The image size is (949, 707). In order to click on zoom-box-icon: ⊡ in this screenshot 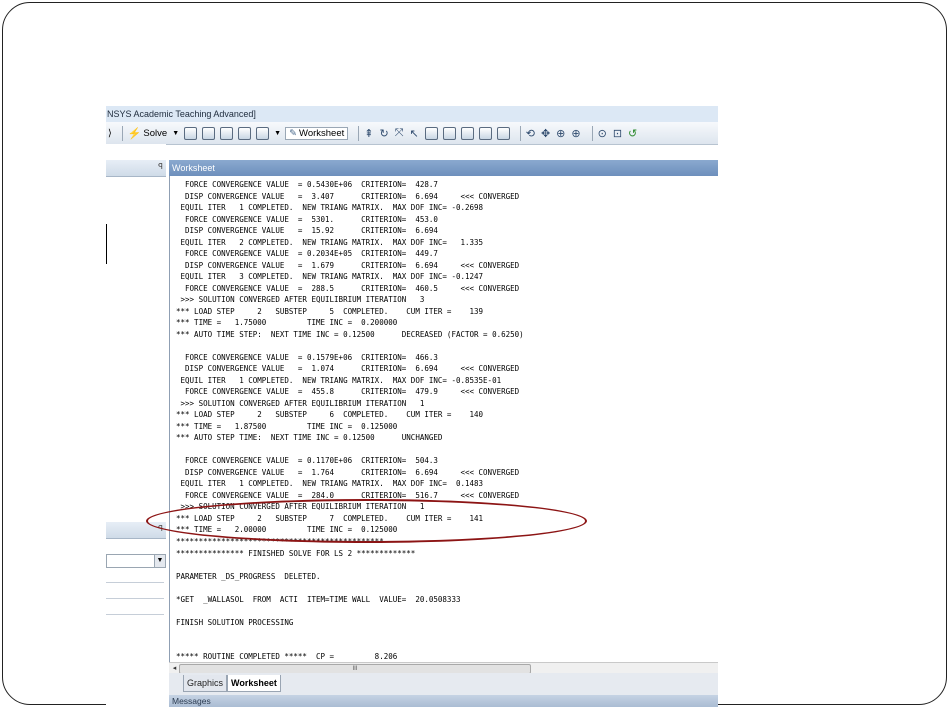, I will do `click(617, 133)`.